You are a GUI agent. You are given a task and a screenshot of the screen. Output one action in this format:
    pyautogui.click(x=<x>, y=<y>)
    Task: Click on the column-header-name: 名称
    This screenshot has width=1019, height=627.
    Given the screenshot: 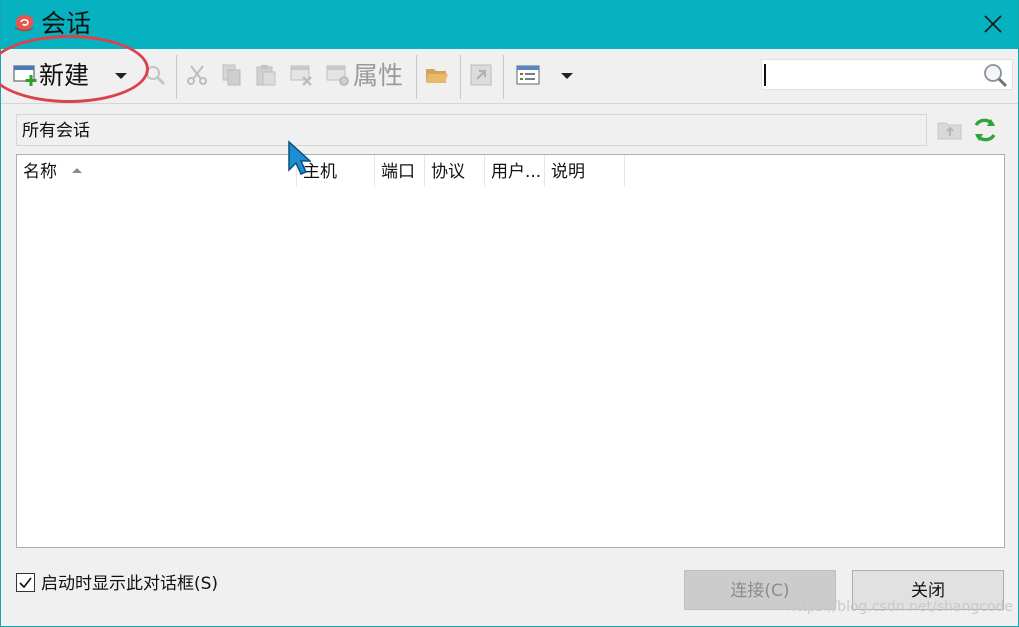 What is the action you would take?
    pyautogui.click(x=156, y=171)
    